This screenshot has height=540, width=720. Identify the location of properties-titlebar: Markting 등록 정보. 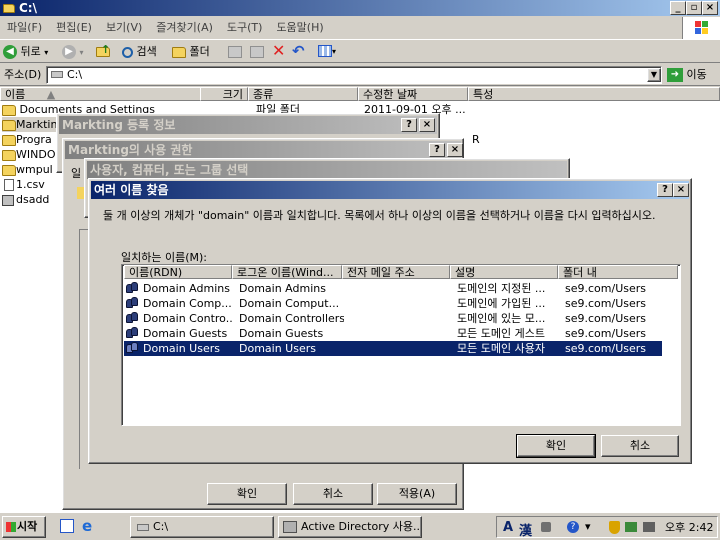
(248, 125).